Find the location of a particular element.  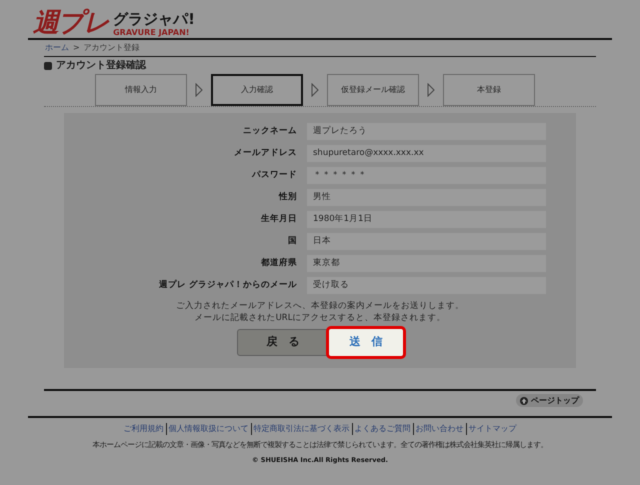

footer-link: ご利用規約 is located at coordinates (144, 429).